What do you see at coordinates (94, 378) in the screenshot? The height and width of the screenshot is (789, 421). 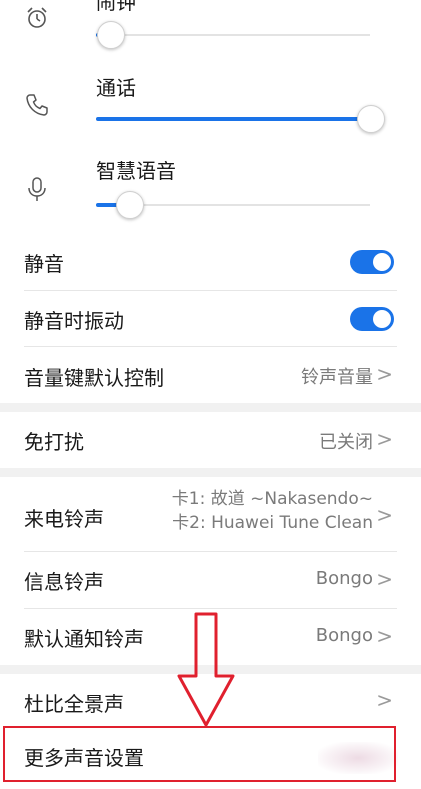 I see `volume-key-default-label: 音量键默认控制` at bounding box center [94, 378].